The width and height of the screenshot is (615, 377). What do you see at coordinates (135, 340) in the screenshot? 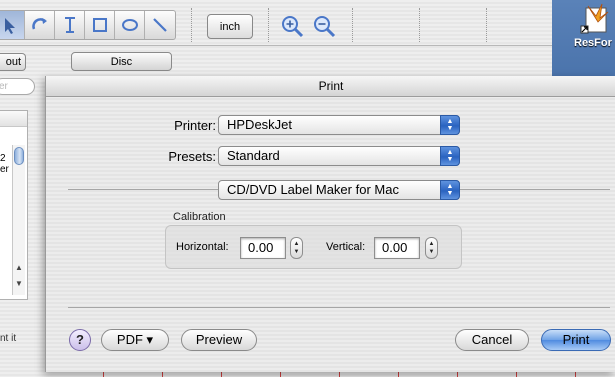
I see `pdf-menu-button: PDF ▾` at bounding box center [135, 340].